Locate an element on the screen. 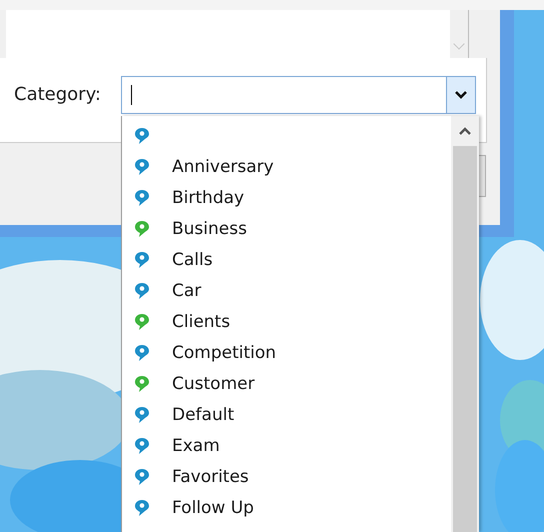  list-item: Car is located at coordinates (286, 290).